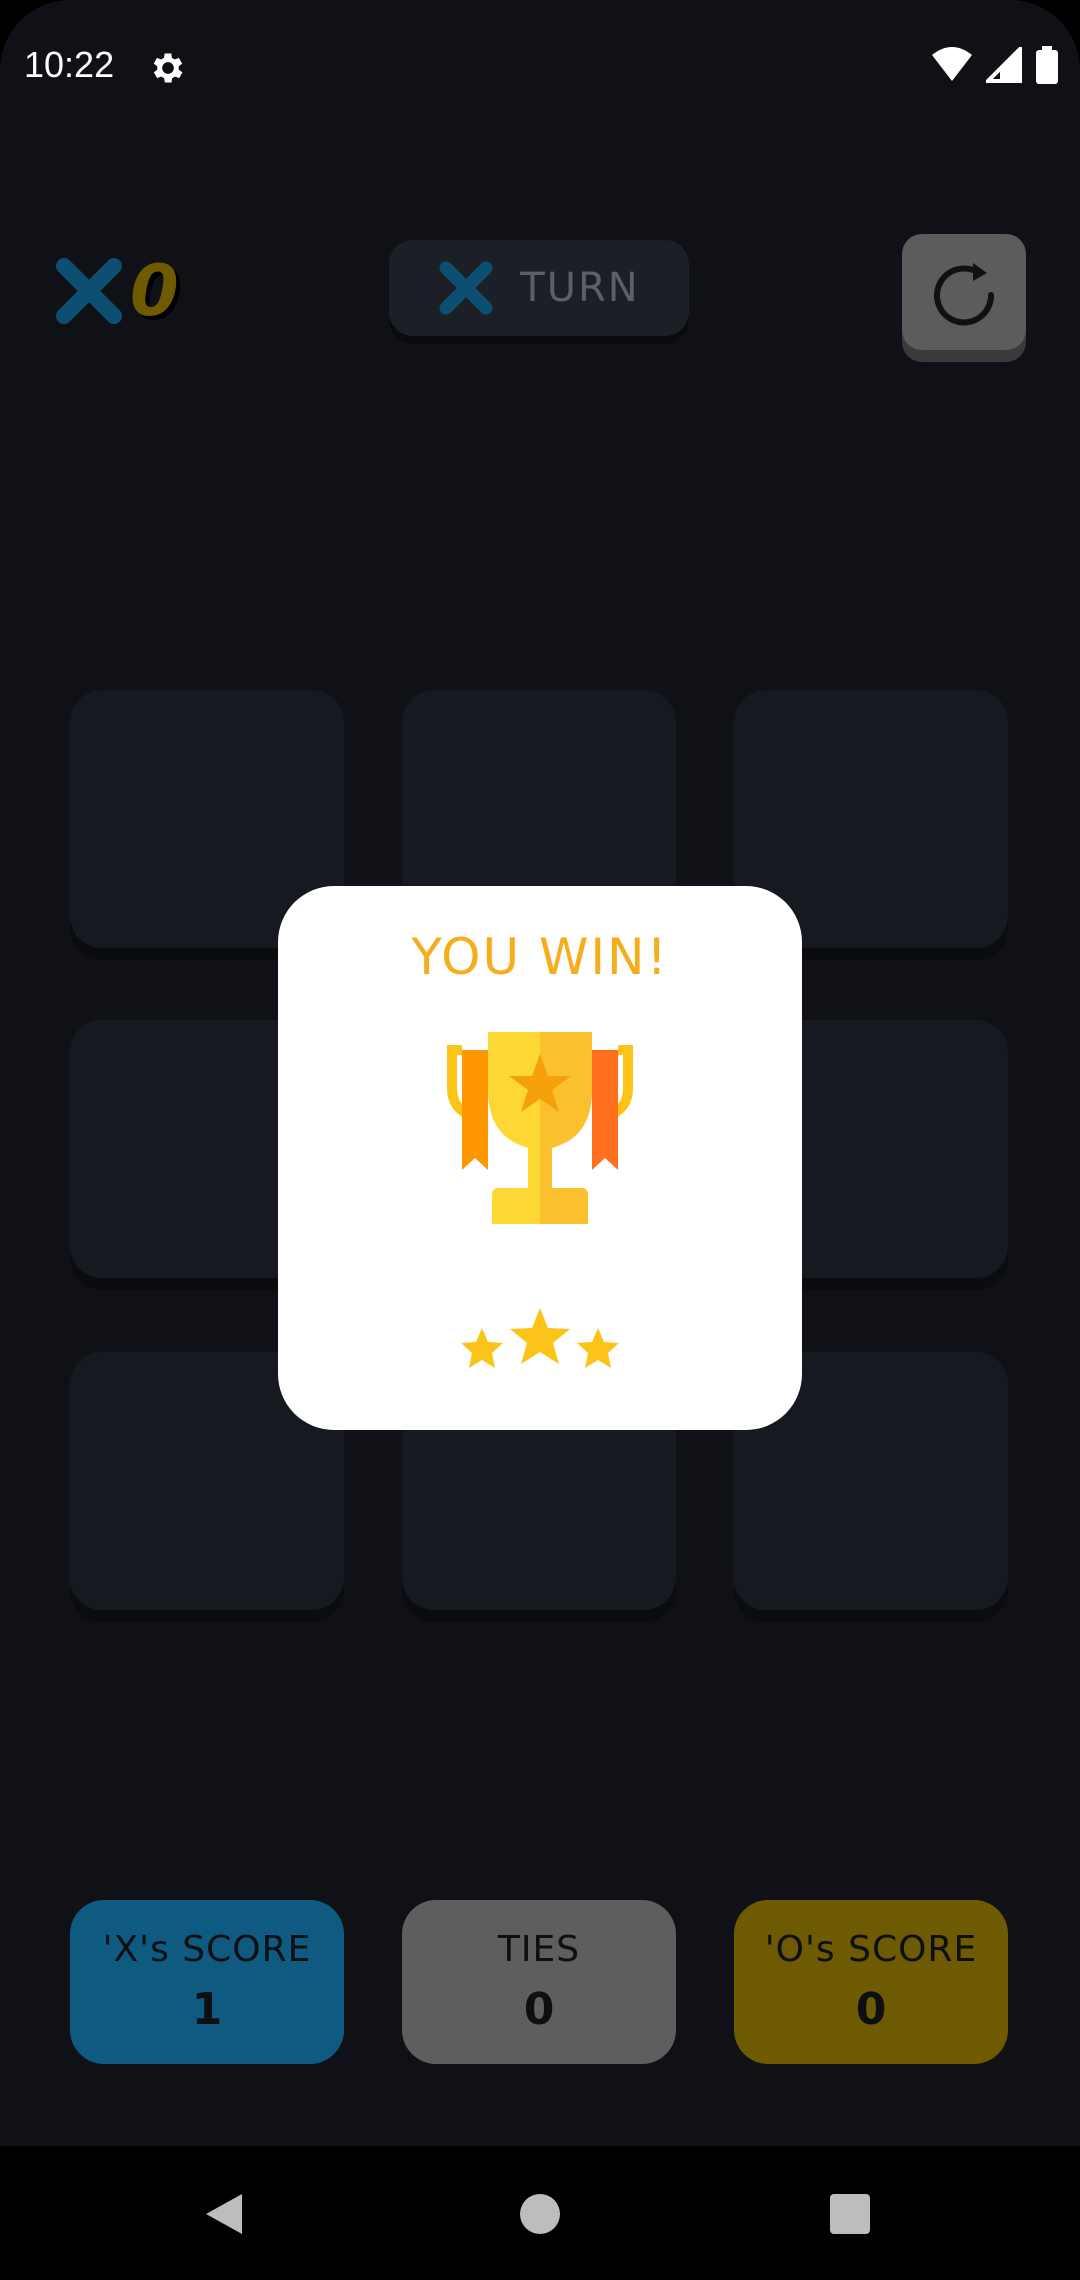 The height and width of the screenshot is (2280, 1080). What do you see at coordinates (871, 2009) in the screenshot?
I see `o-score-value: 0` at bounding box center [871, 2009].